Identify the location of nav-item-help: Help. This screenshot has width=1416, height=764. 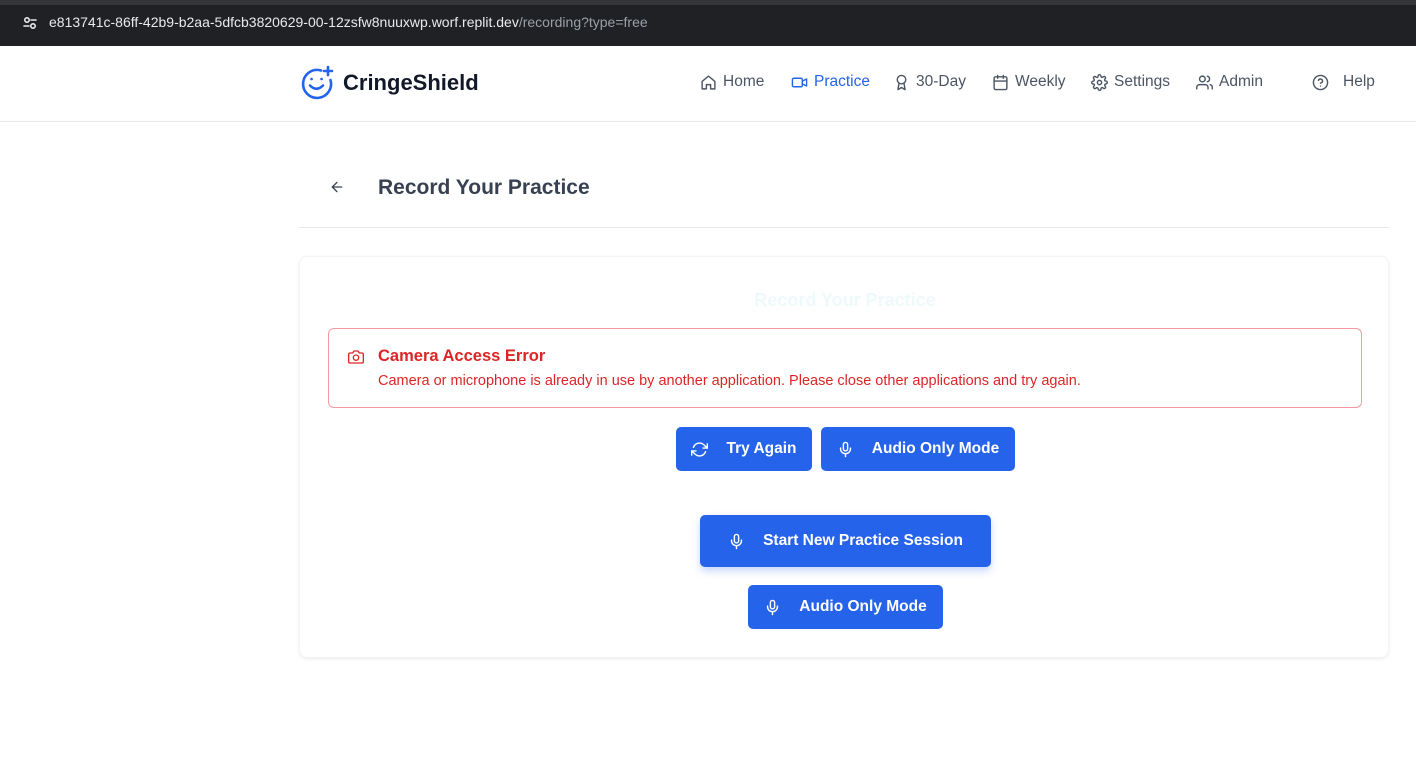
(1343, 82).